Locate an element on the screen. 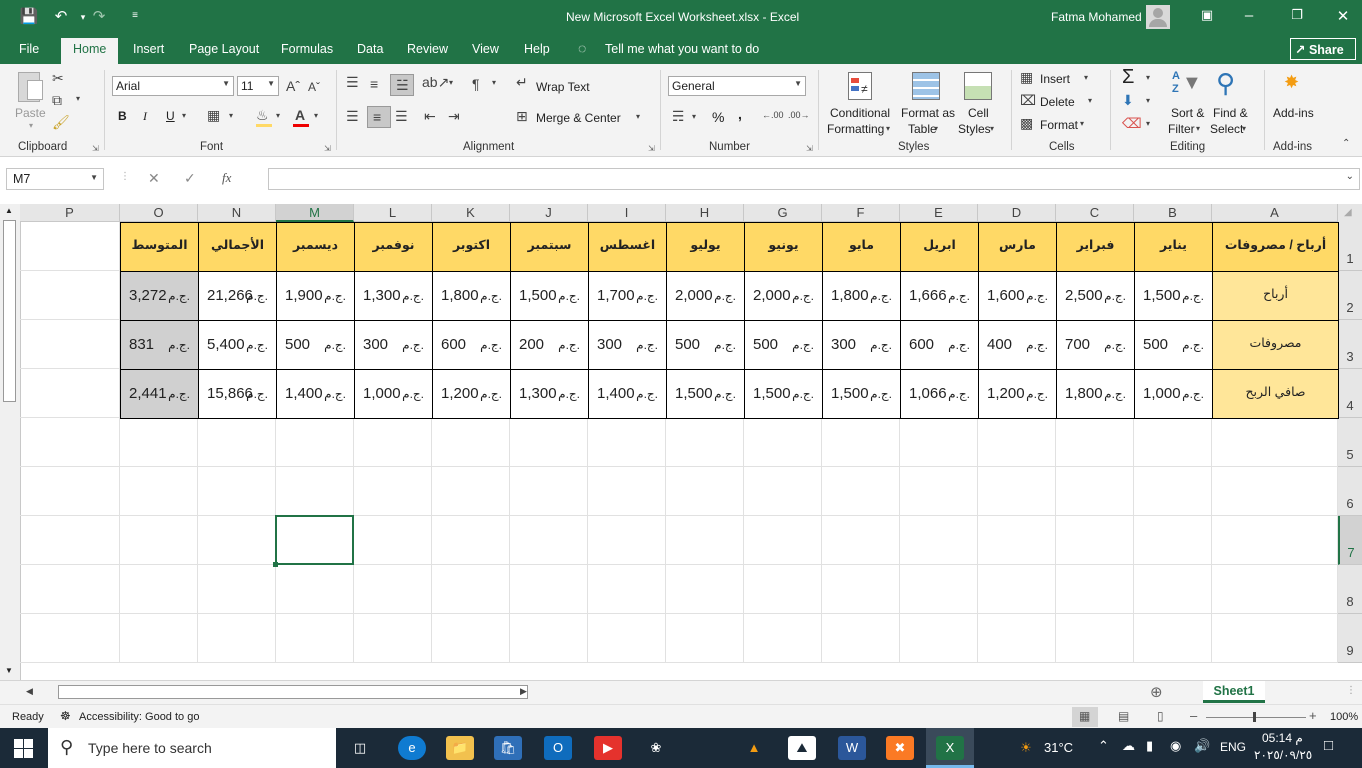 The width and height of the screenshot is (1362, 768). onedrive-icon: ☁ is located at coordinates (1128, 746).